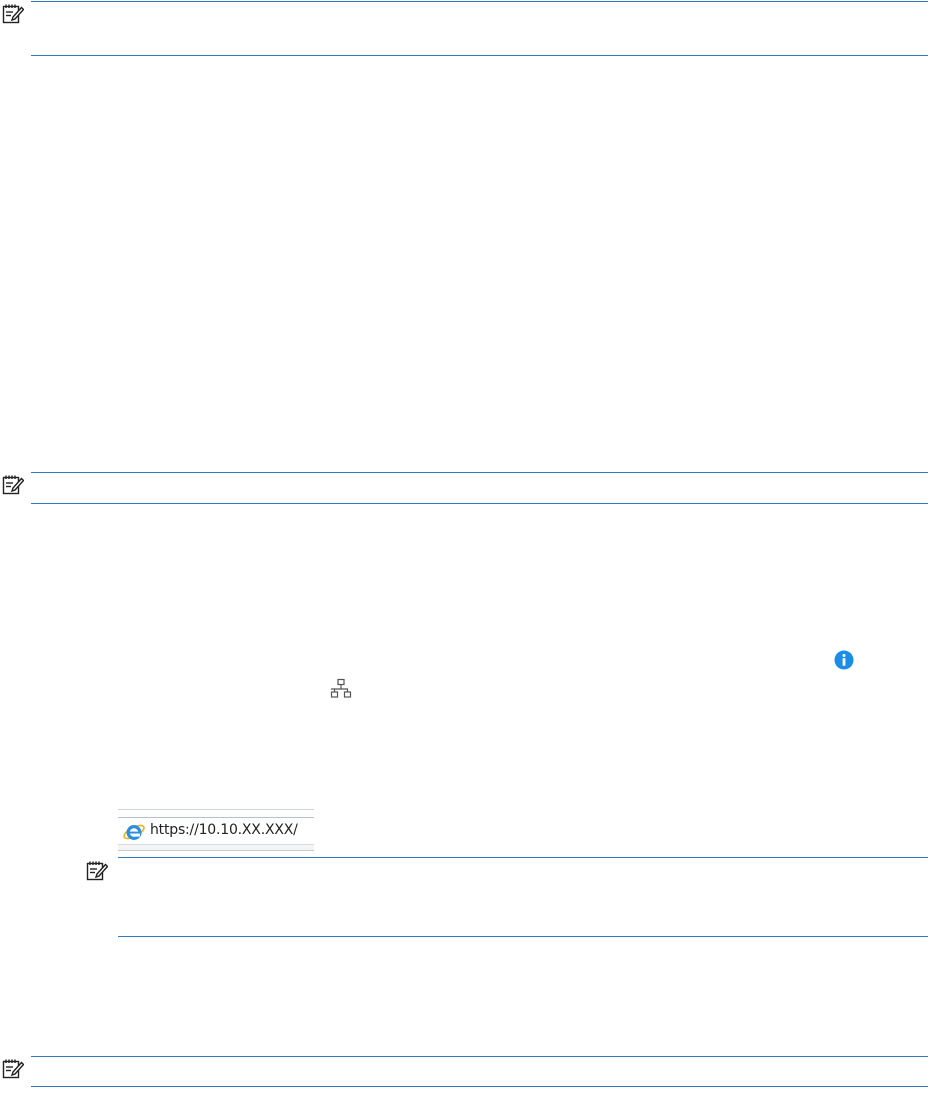  I want to click on internet-explorer-icon, so click(134, 832).